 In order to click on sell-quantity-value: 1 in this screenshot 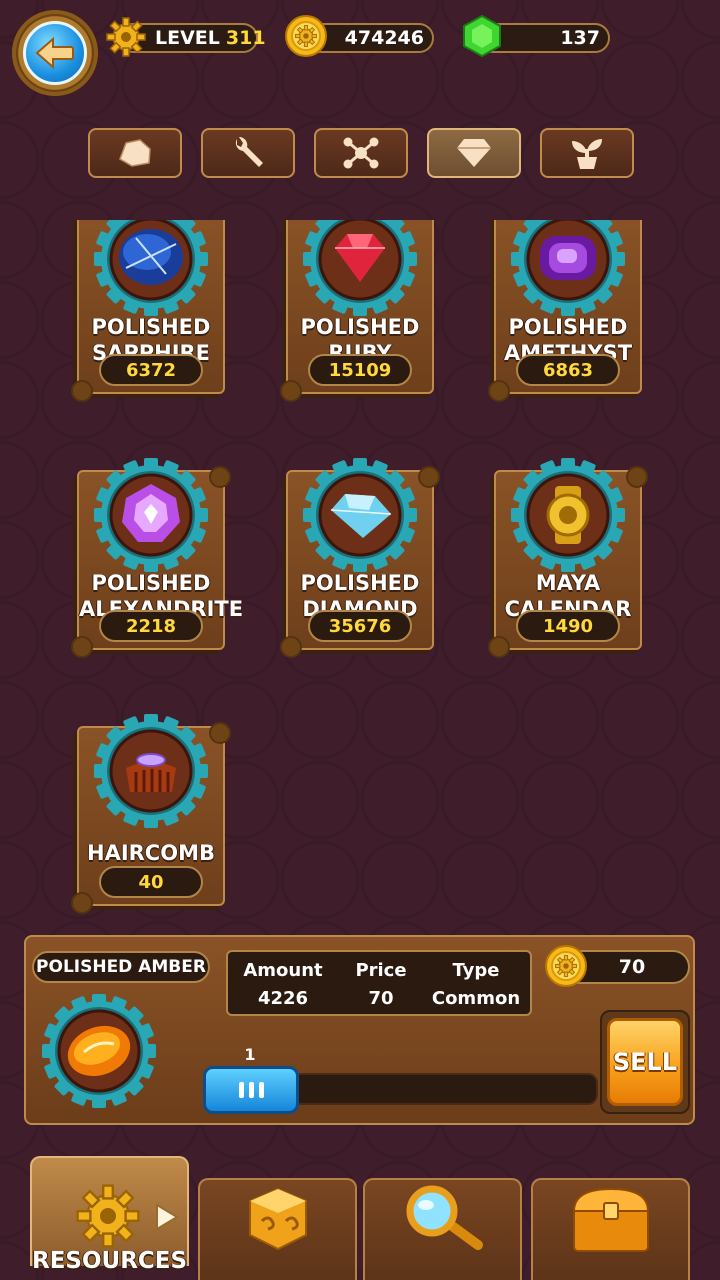, I will do `click(250, 1054)`.